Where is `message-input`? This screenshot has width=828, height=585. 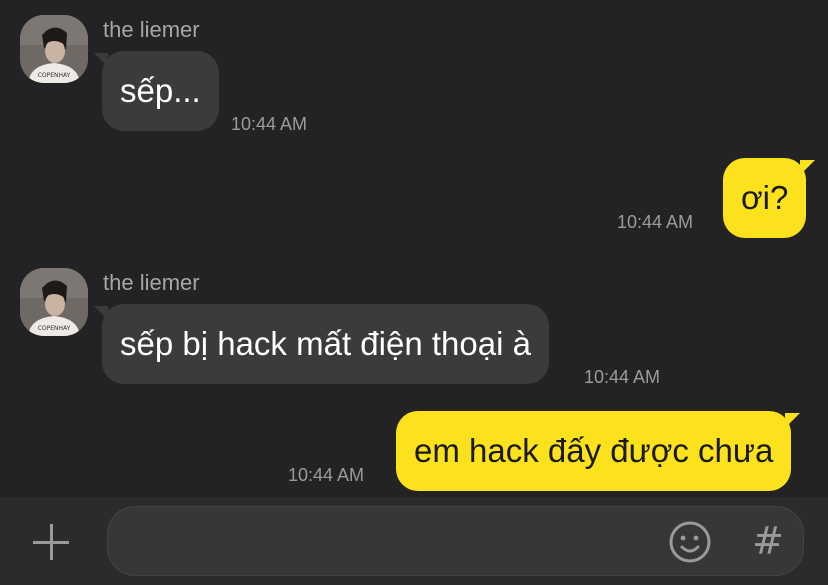 message-input is located at coordinates (388, 541).